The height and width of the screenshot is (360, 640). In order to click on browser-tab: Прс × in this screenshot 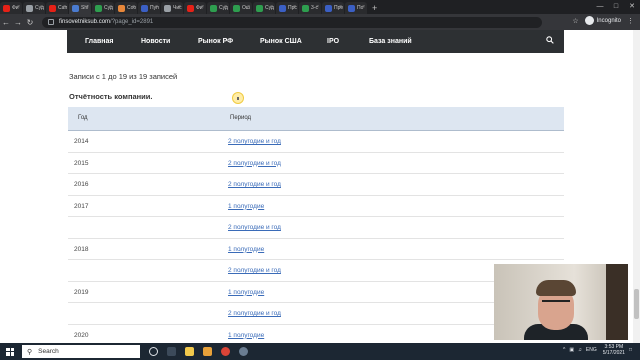, I will do `click(287, 8)`.